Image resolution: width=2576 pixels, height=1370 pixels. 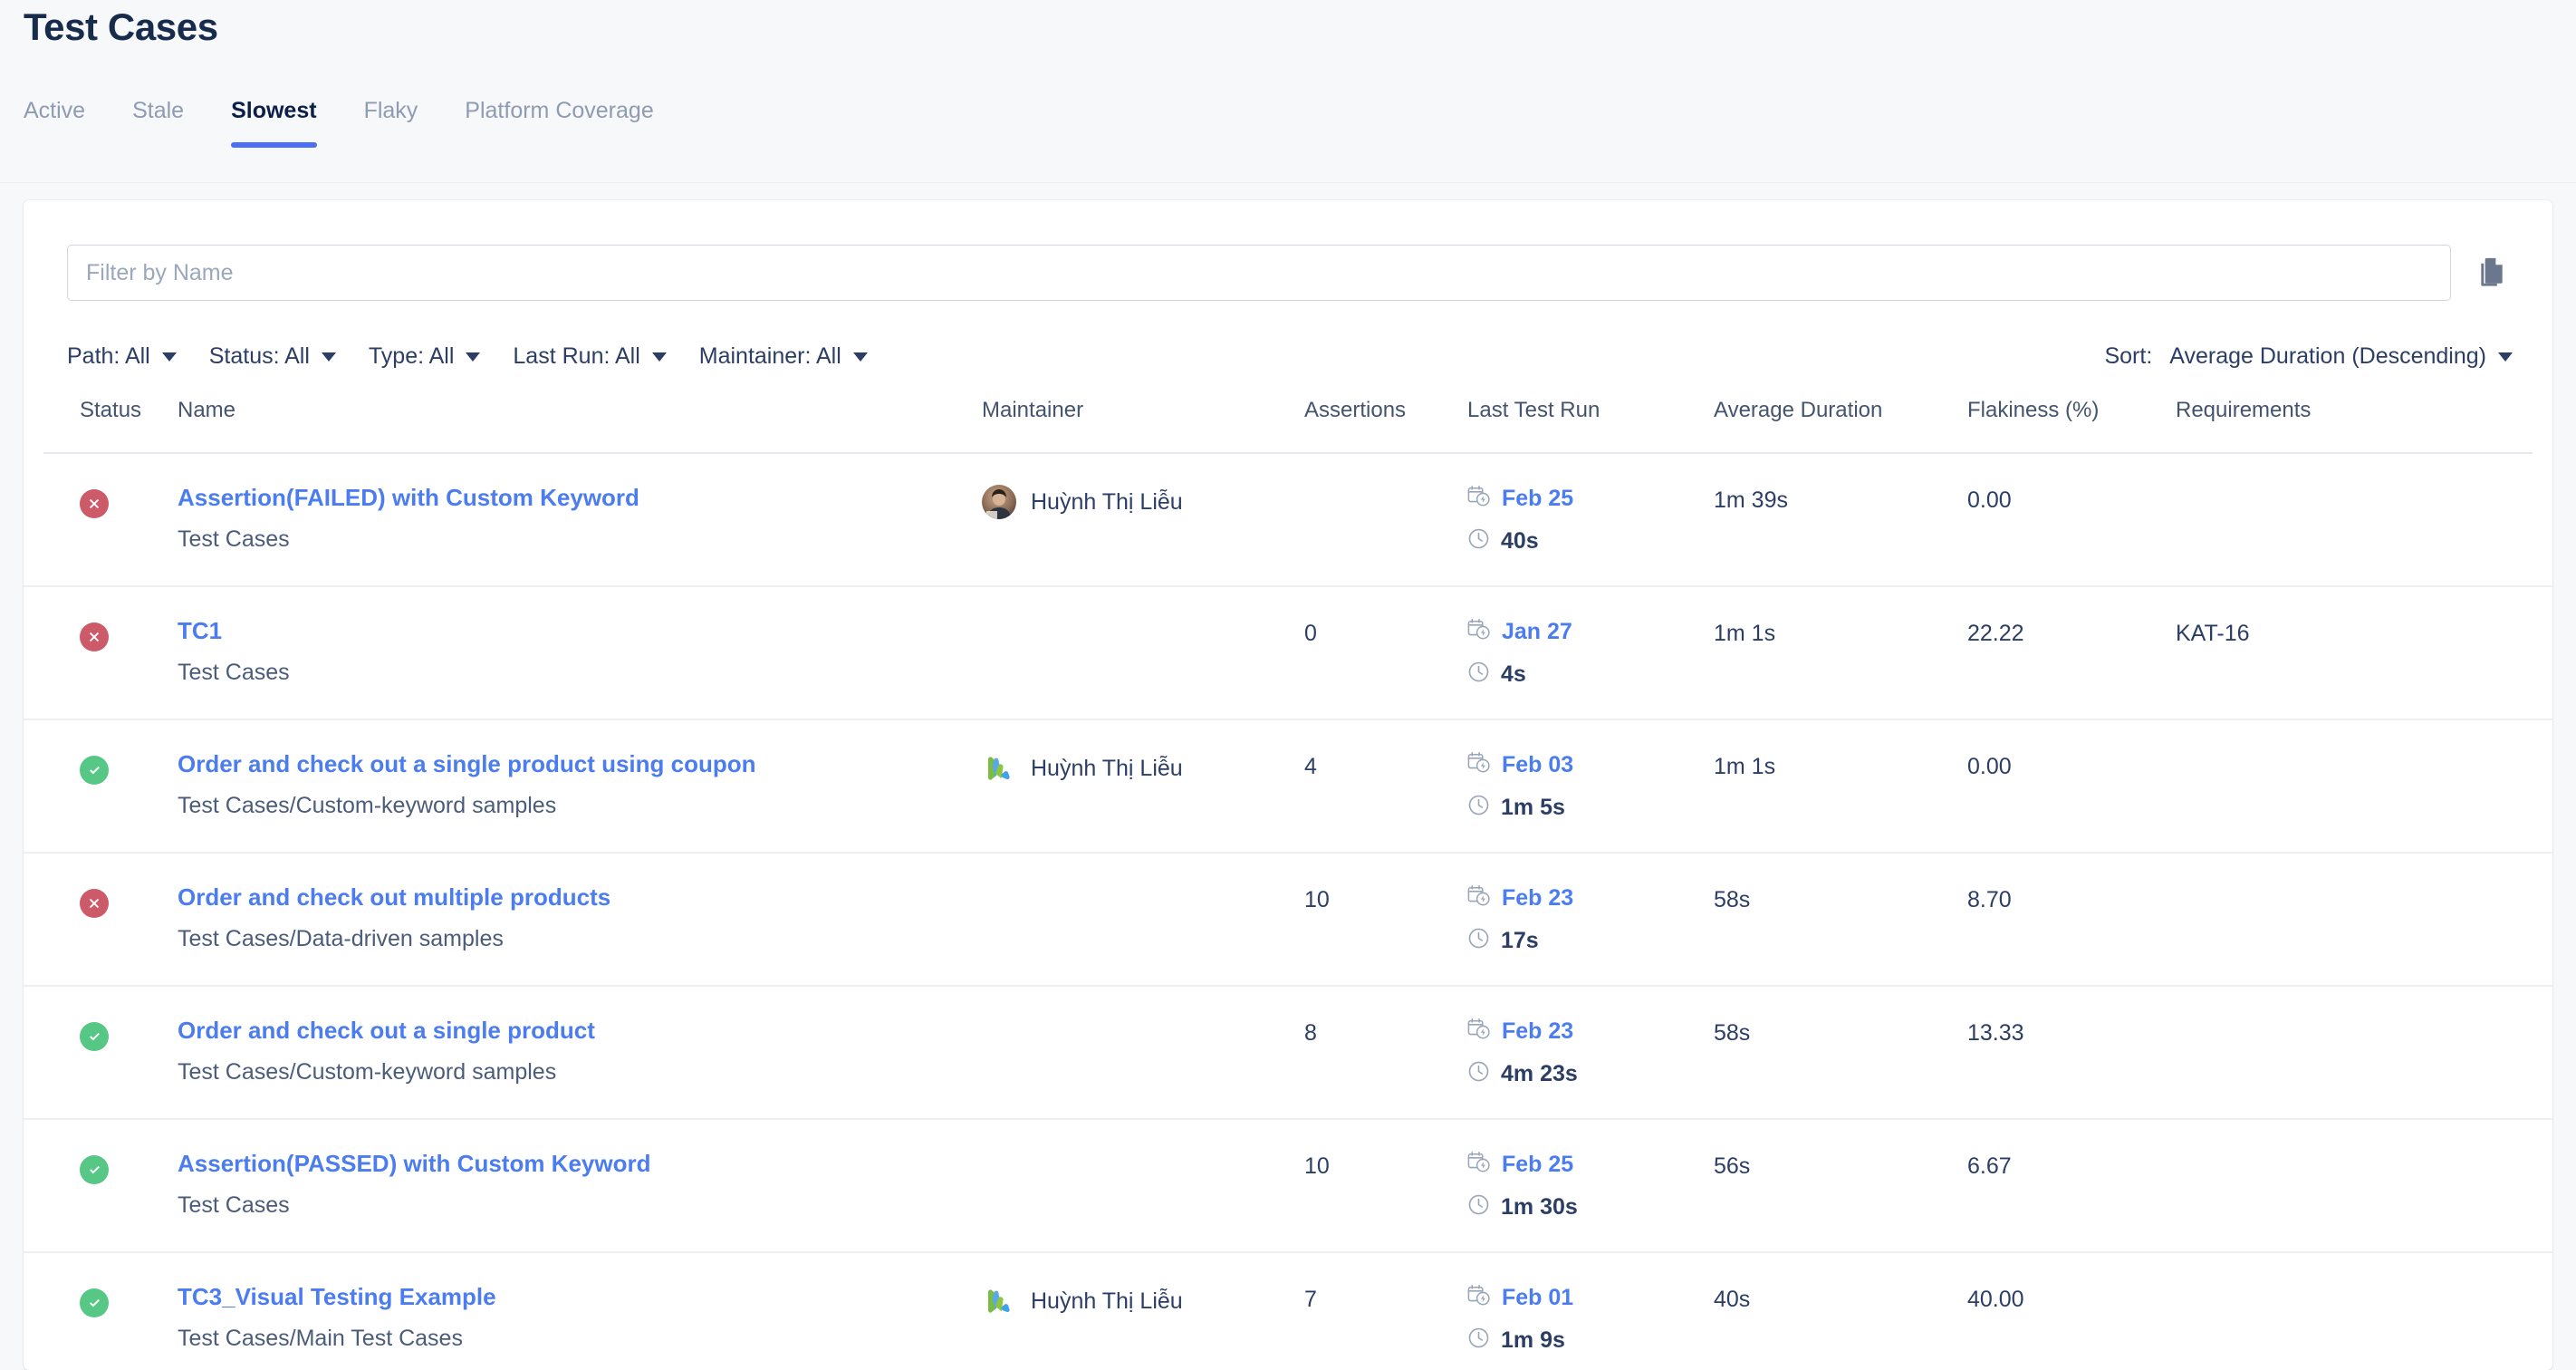 What do you see at coordinates (1310, 1299) in the screenshot?
I see `assertions-value: 7` at bounding box center [1310, 1299].